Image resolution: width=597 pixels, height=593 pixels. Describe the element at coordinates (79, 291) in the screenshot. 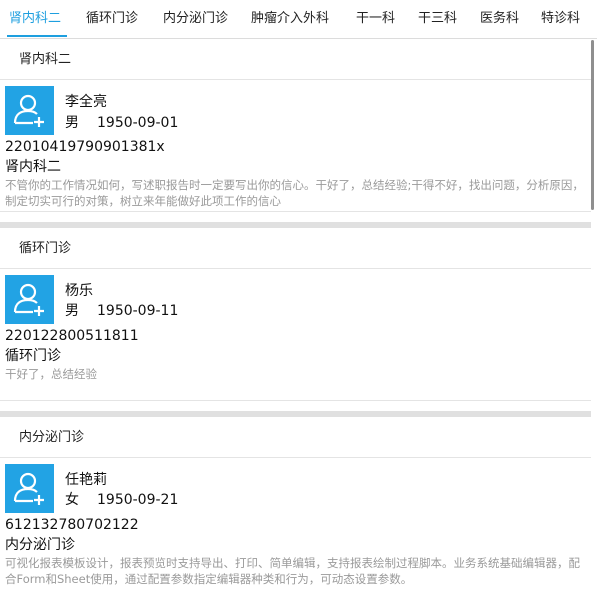

I see `patient-name: 杨乐` at that location.